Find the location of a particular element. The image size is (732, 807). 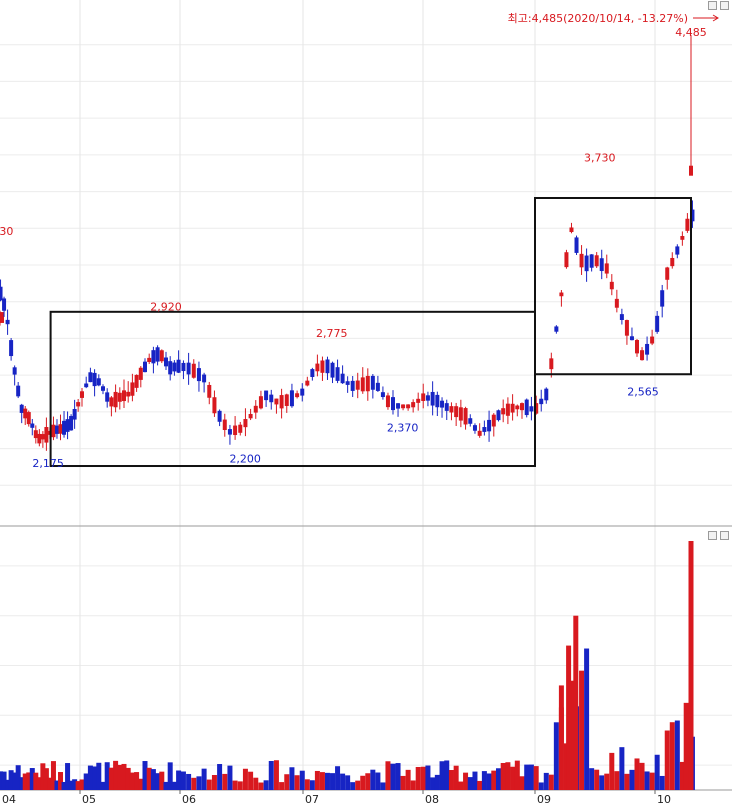

x-axis: 04 05 06 07 08 09 10 is located at coordinates (336, 798).